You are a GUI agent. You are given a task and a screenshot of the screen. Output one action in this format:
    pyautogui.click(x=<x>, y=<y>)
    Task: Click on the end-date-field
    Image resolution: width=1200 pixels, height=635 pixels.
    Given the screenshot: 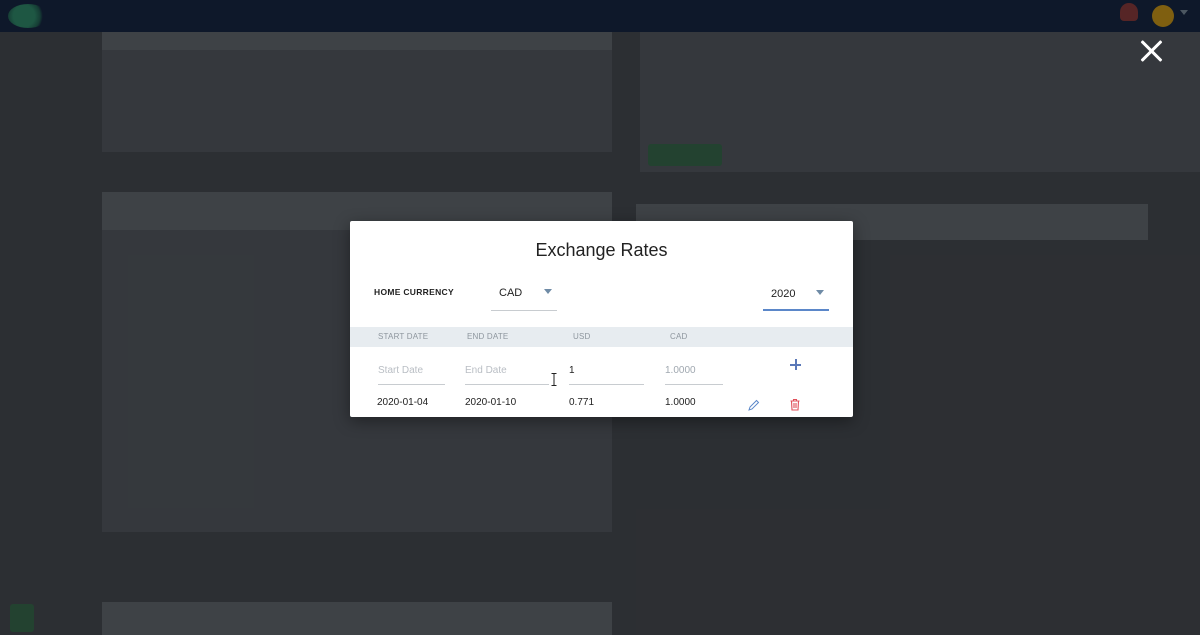 What is the action you would take?
    pyautogui.click(x=507, y=372)
    